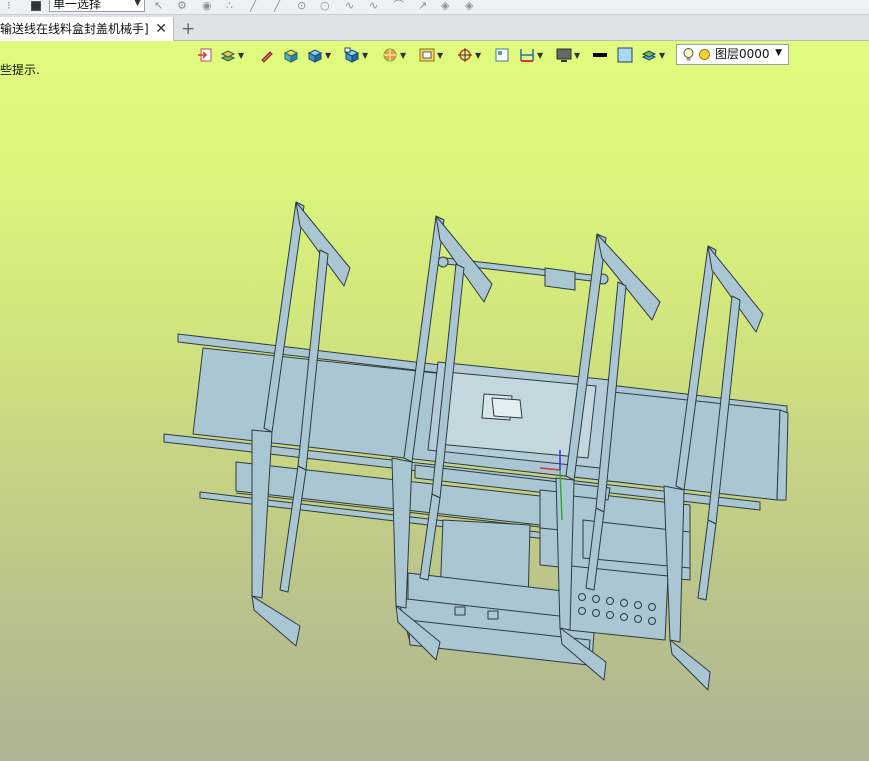  What do you see at coordinates (182, 6) in the screenshot?
I see `filter-icon: ⚙` at bounding box center [182, 6].